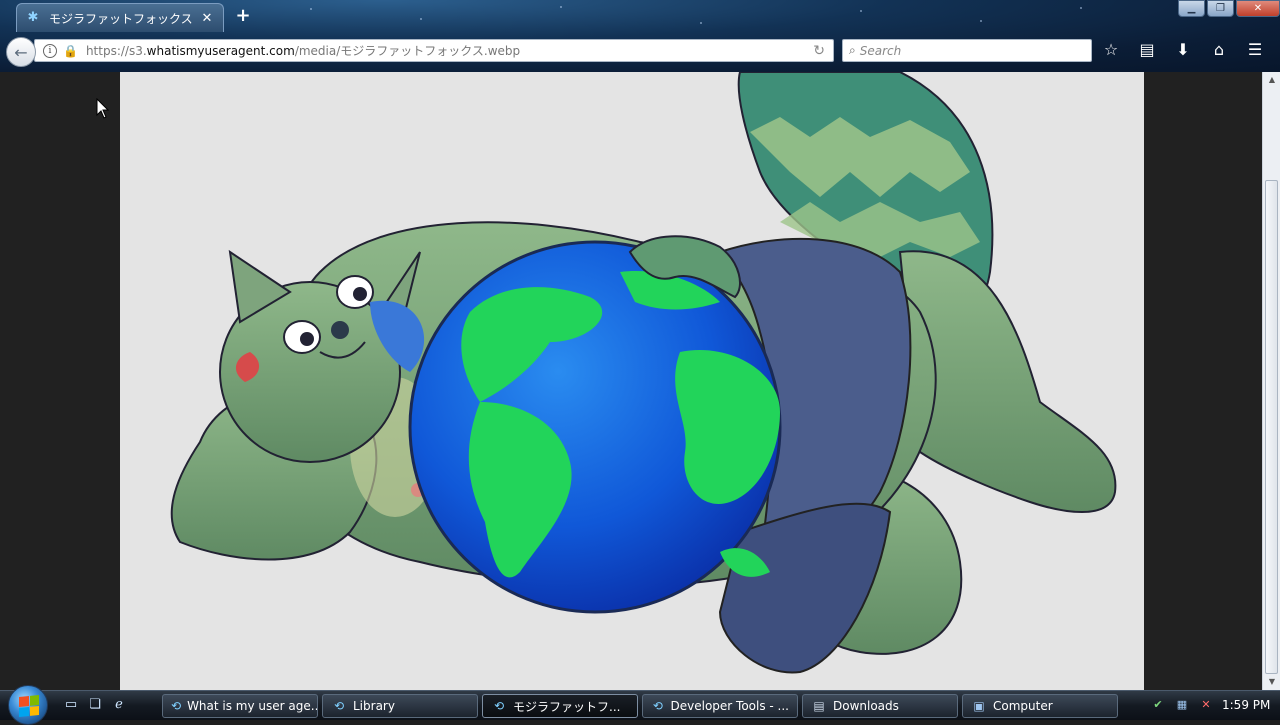  What do you see at coordinates (243, 16) in the screenshot?
I see `new-tab-icon: +` at bounding box center [243, 16].